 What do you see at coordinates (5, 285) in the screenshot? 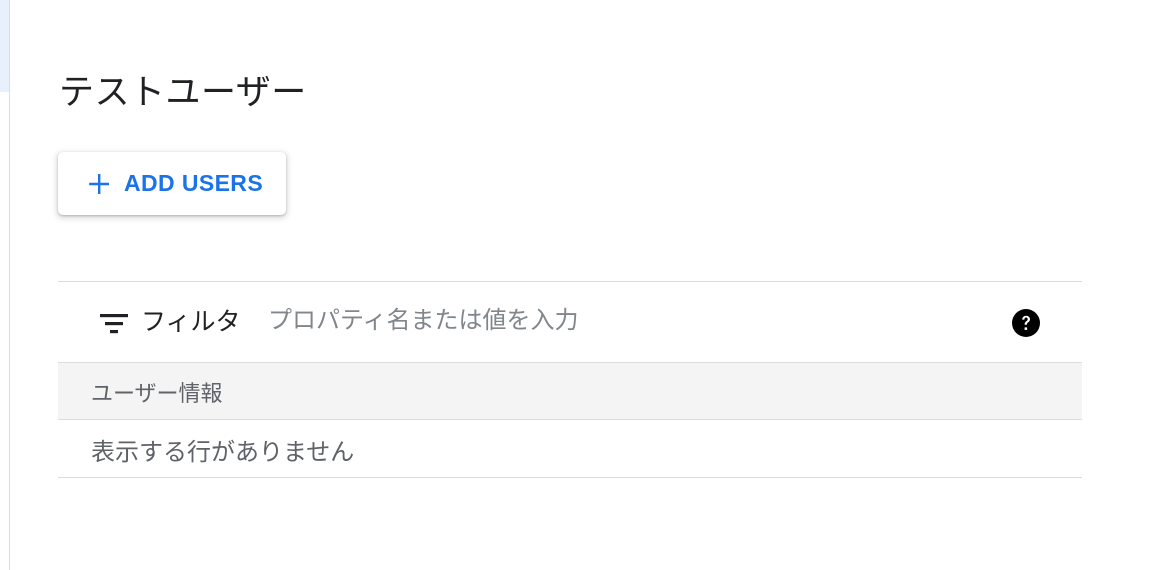
I see `left-navigation-rail` at bounding box center [5, 285].